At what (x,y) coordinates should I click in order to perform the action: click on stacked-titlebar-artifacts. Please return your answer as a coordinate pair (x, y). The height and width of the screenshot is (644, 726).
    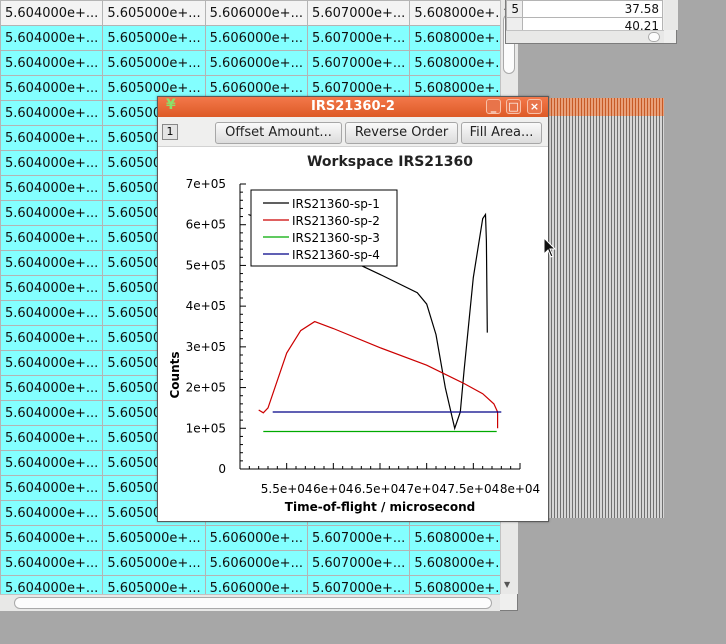
    Looking at the image, I should click on (603, 107).